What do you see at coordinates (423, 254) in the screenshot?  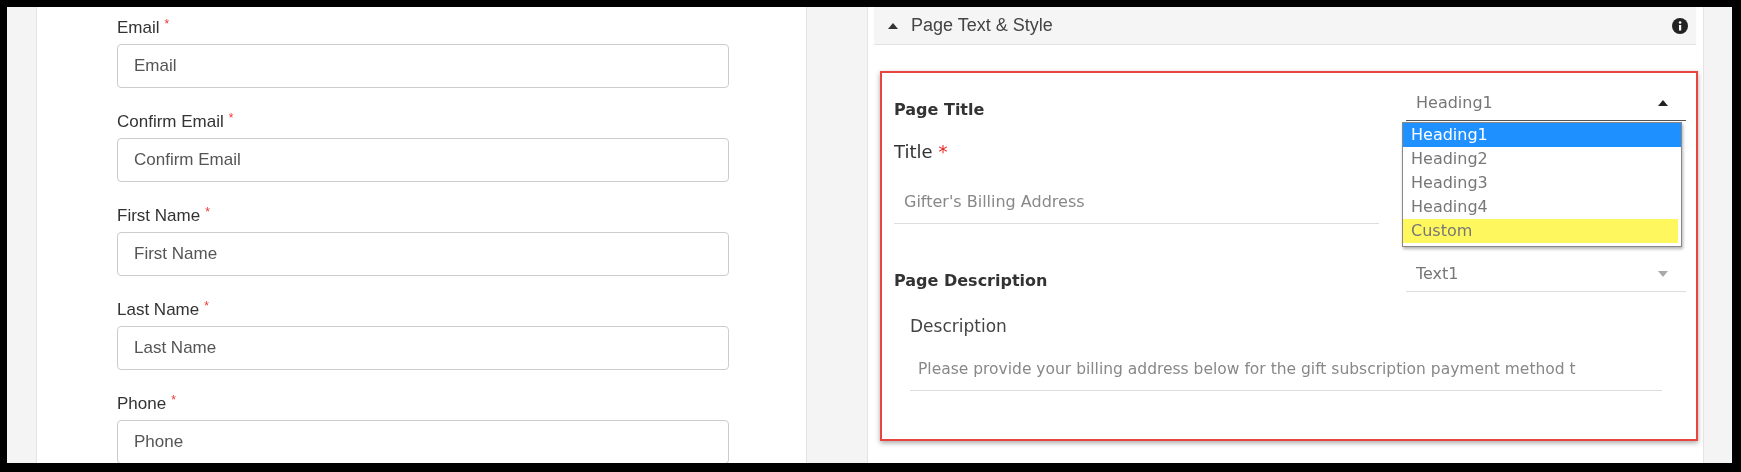 I see `input-field: First Name` at bounding box center [423, 254].